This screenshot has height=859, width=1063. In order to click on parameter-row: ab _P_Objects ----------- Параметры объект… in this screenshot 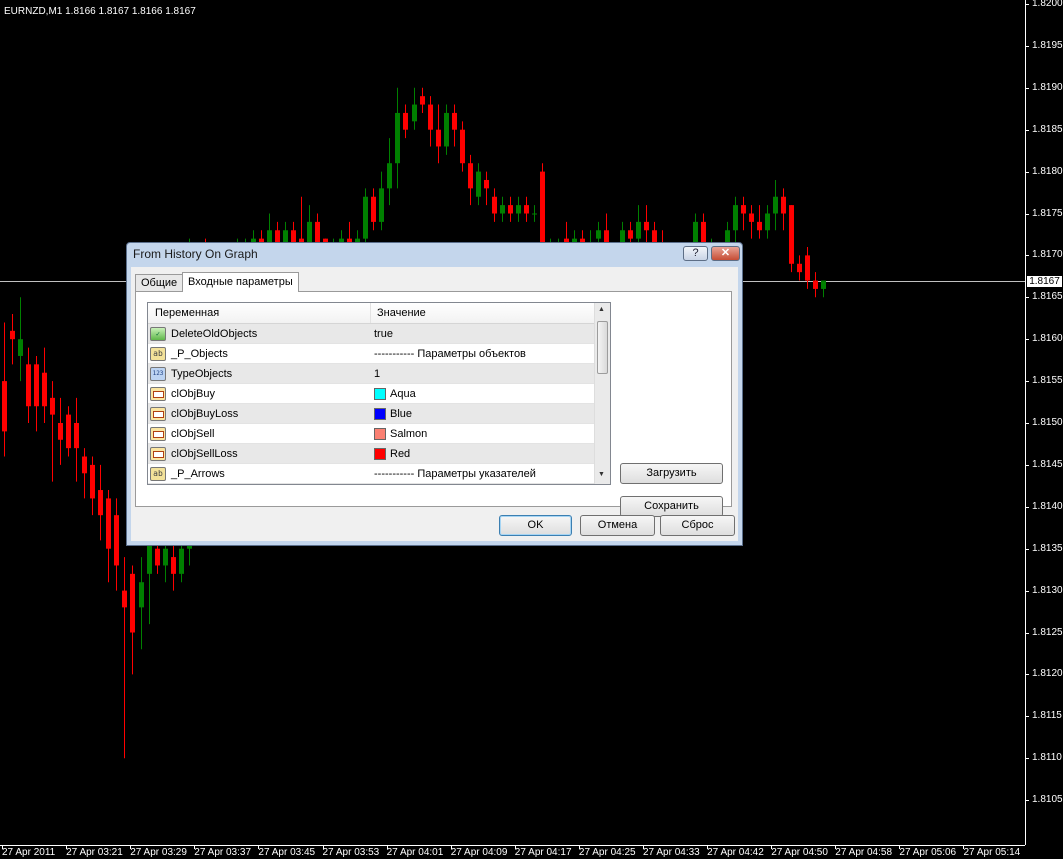, I will do `click(371, 354)`.